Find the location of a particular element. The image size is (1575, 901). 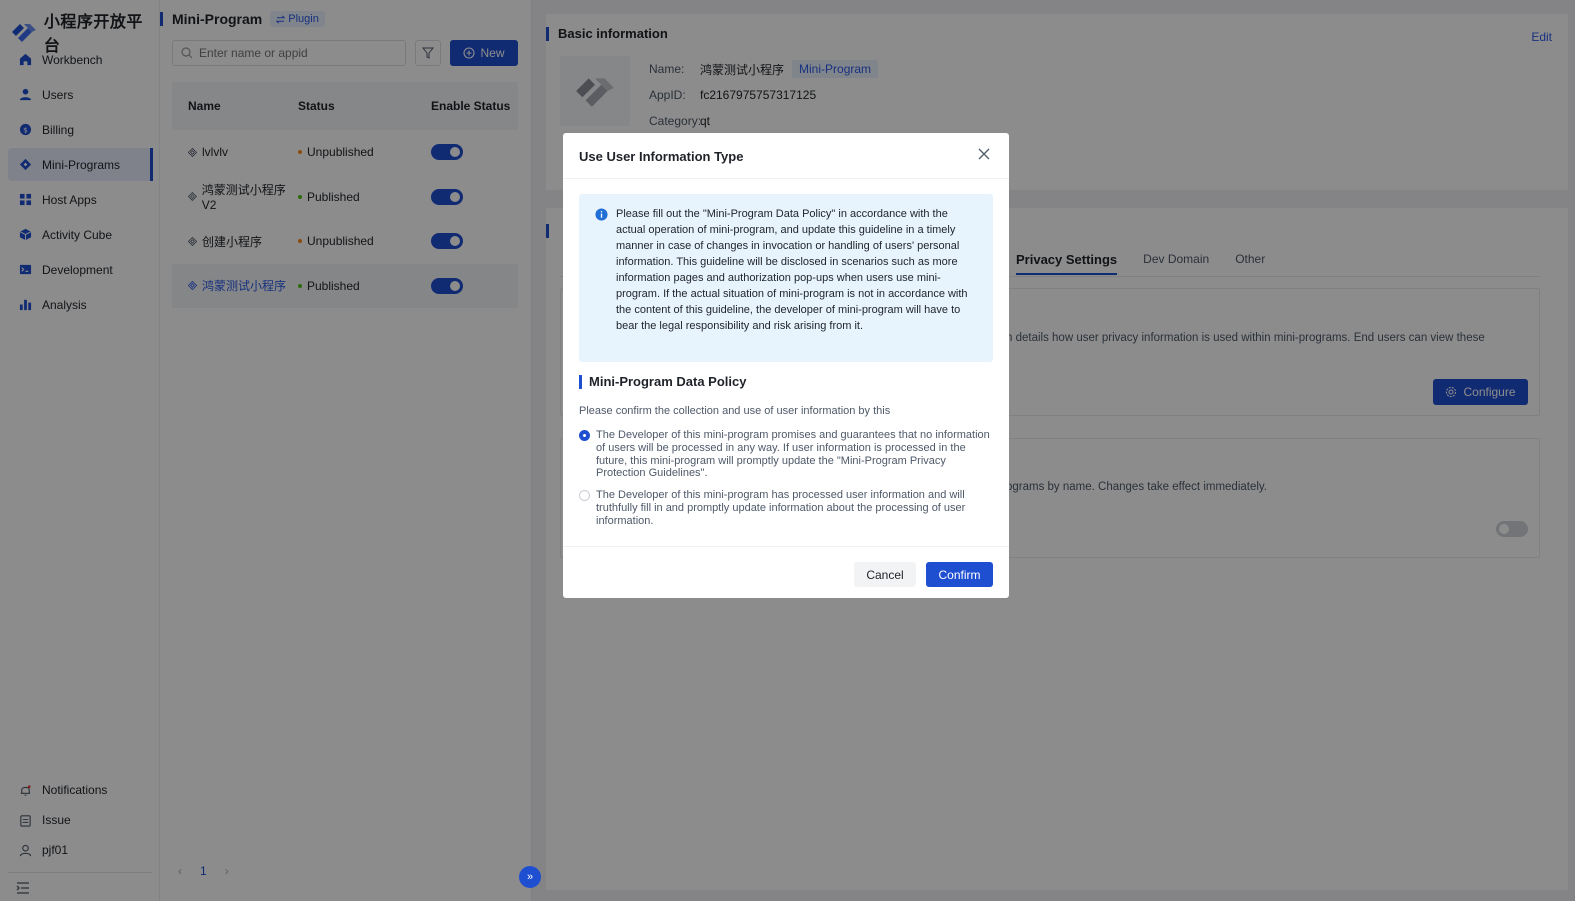

close-icon is located at coordinates (985, 155).